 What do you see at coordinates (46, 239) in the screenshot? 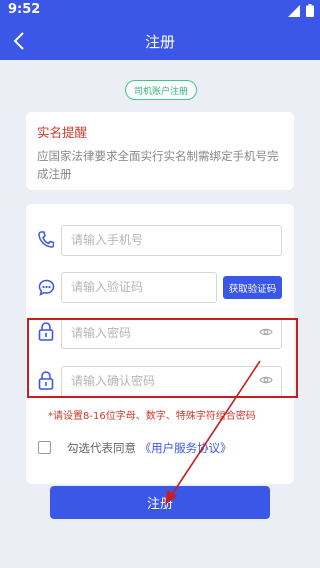
I see `phone-icon` at bounding box center [46, 239].